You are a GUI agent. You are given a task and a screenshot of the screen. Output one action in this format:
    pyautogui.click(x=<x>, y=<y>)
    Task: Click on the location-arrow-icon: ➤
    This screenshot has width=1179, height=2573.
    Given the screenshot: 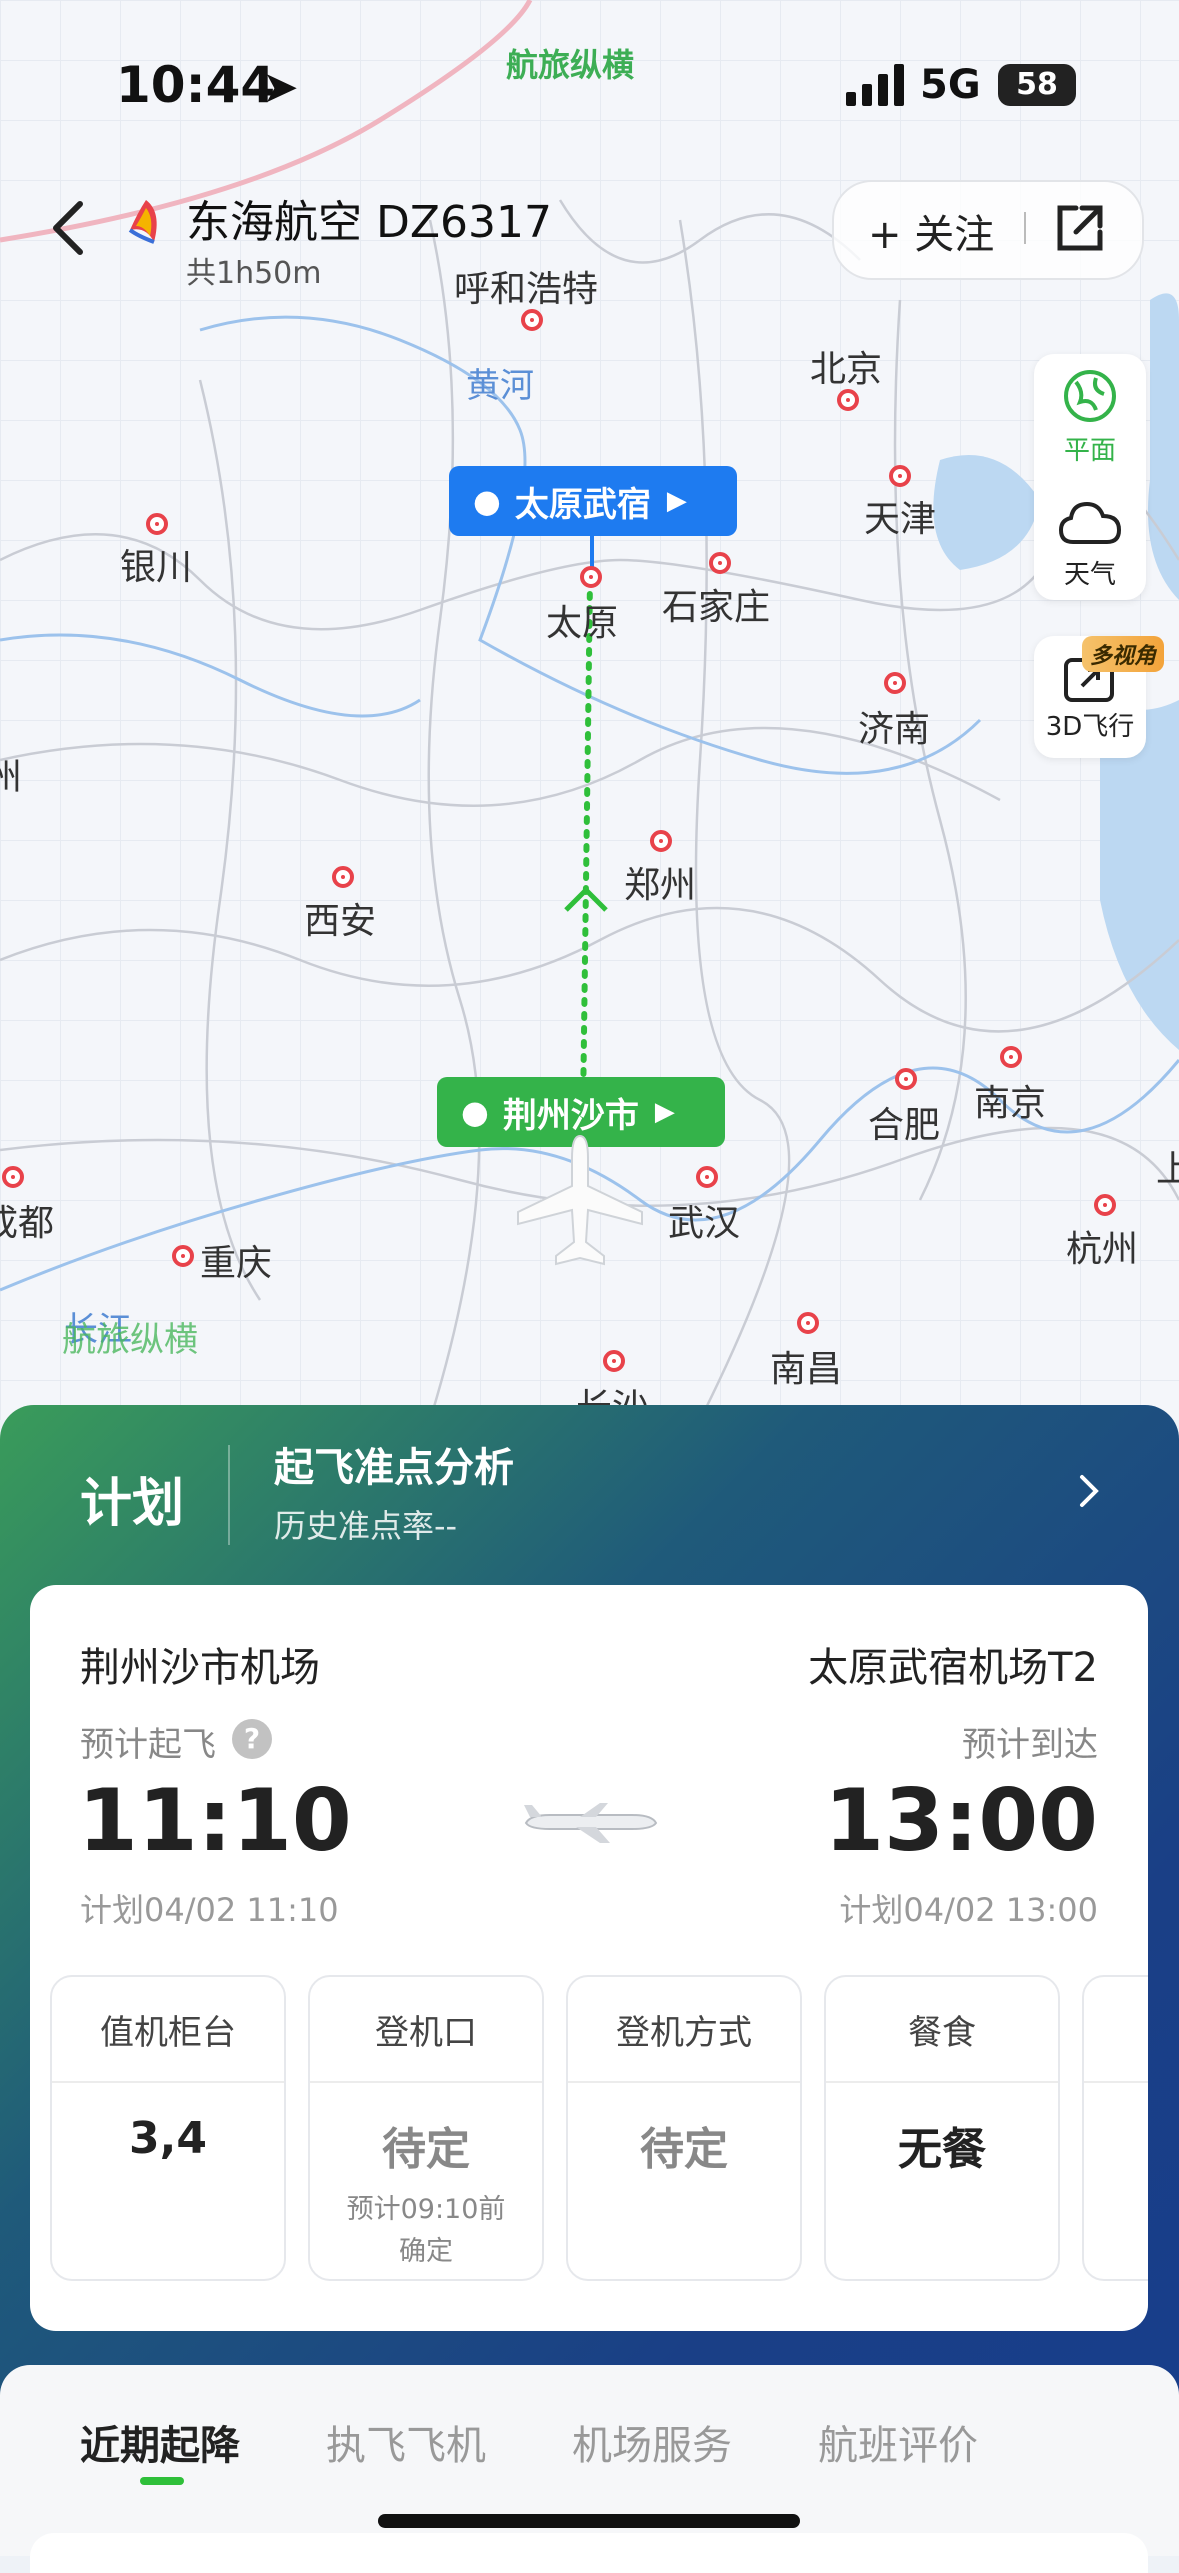 What is the action you would take?
    pyautogui.click(x=280, y=87)
    